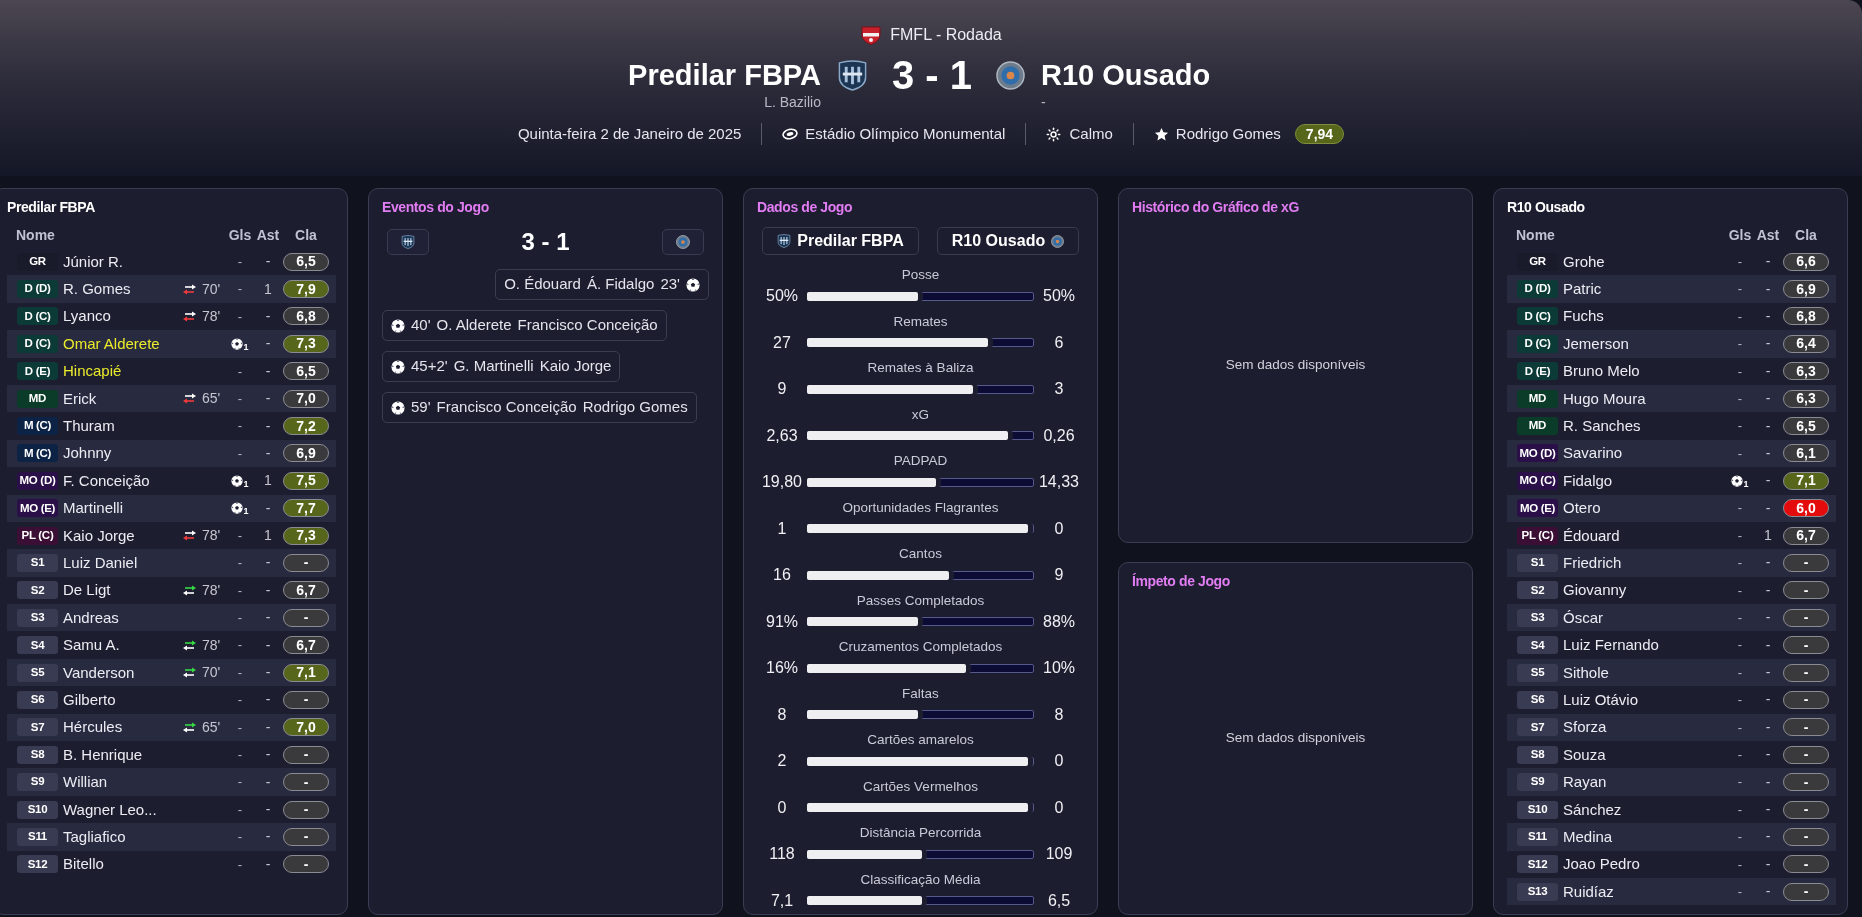 This screenshot has height=917, width=1862. I want to click on panel-title: Dados de Jogo, so click(805, 207).